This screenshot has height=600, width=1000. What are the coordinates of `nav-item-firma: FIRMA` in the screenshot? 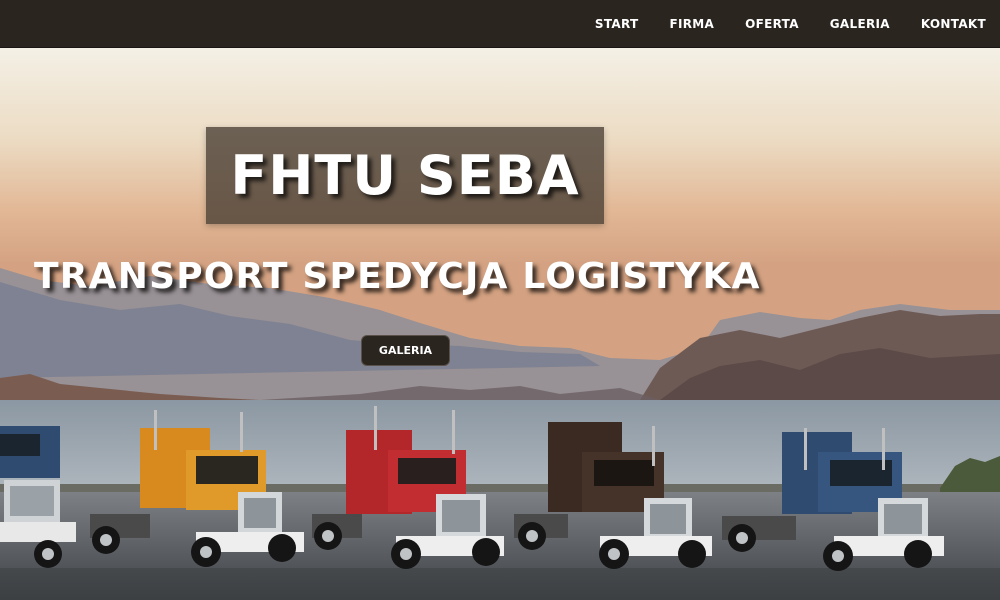 It's located at (692, 24).